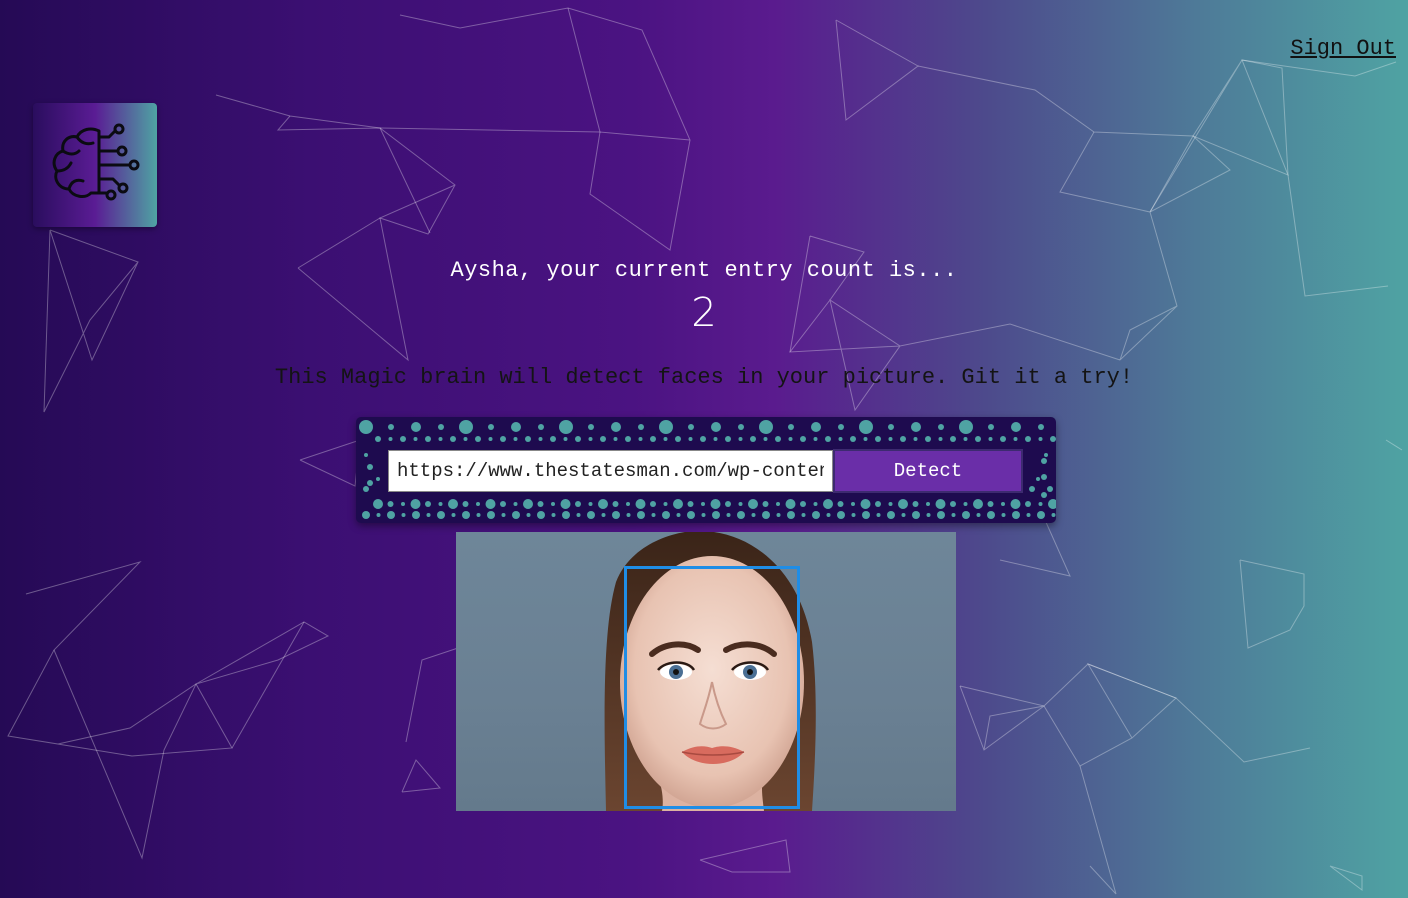 Image resolution: width=1408 pixels, height=898 pixels. I want to click on image-url-input, so click(610, 471).